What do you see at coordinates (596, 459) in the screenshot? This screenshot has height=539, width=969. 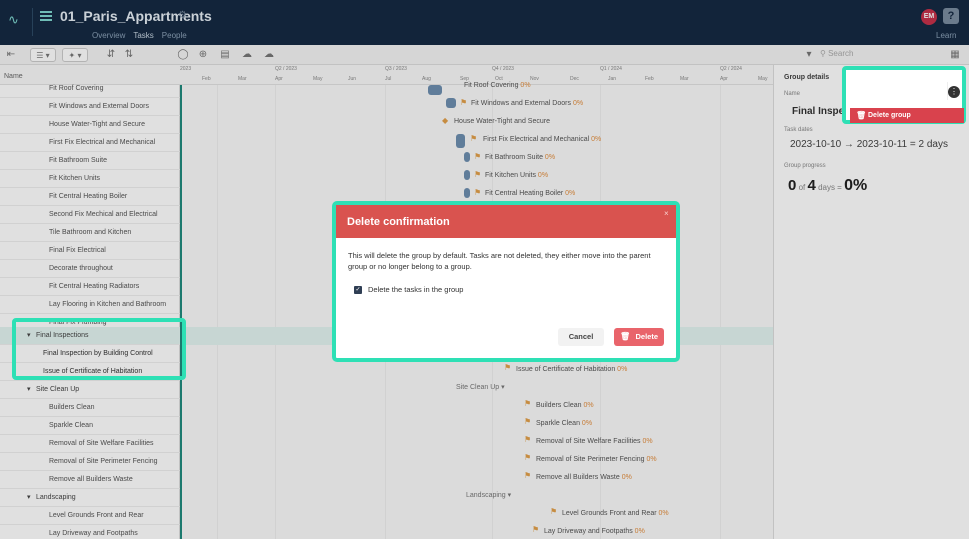 I see `gantt-label: Removal of Site Perimeter Fencing 0%` at bounding box center [596, 459].